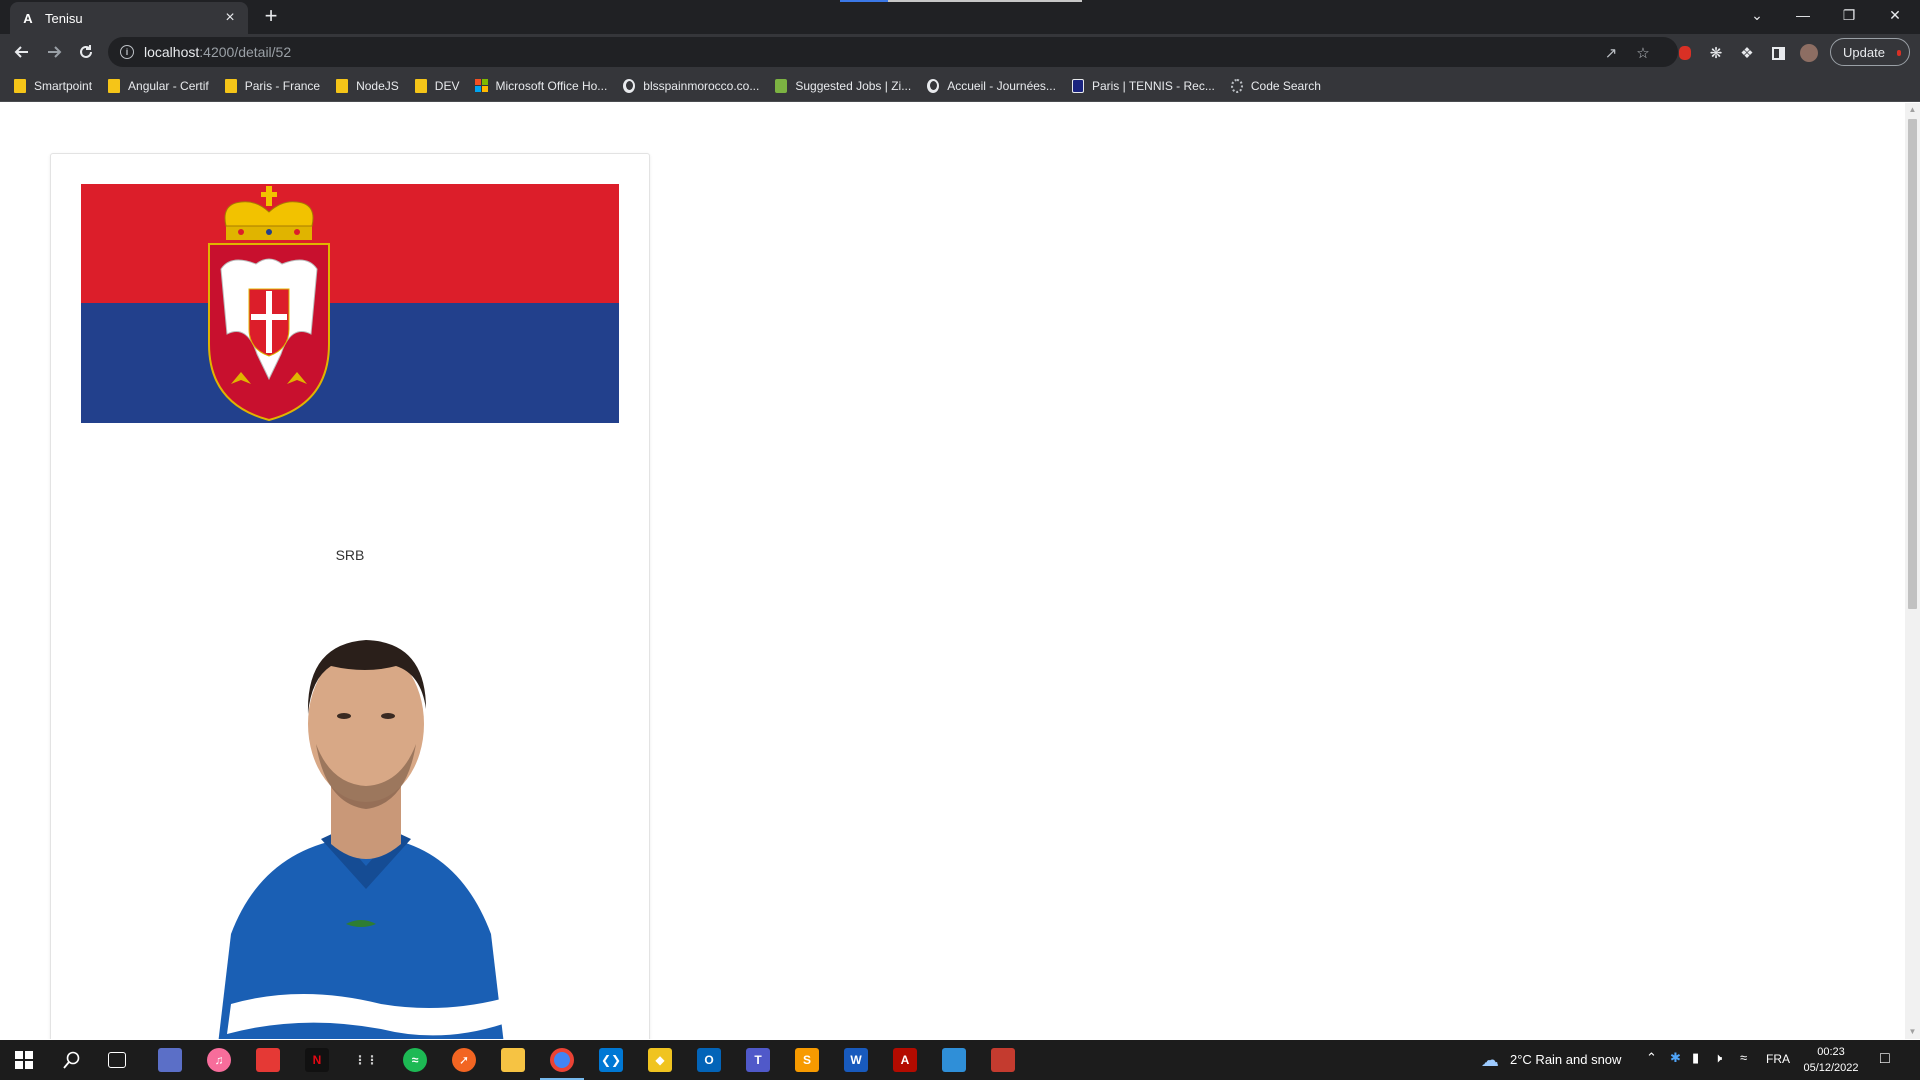 The image size is (1920, 1080). I want to click on tab-tenisu: A Tenisu ×, so click(129, 18).